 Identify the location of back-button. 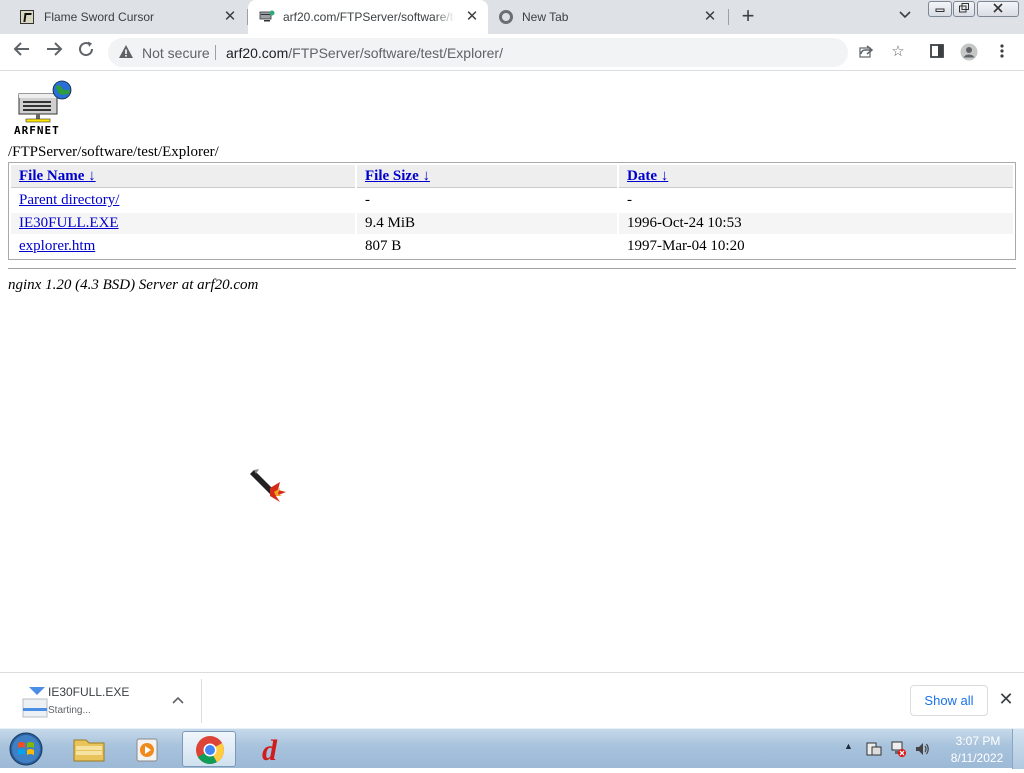
(22, 52).